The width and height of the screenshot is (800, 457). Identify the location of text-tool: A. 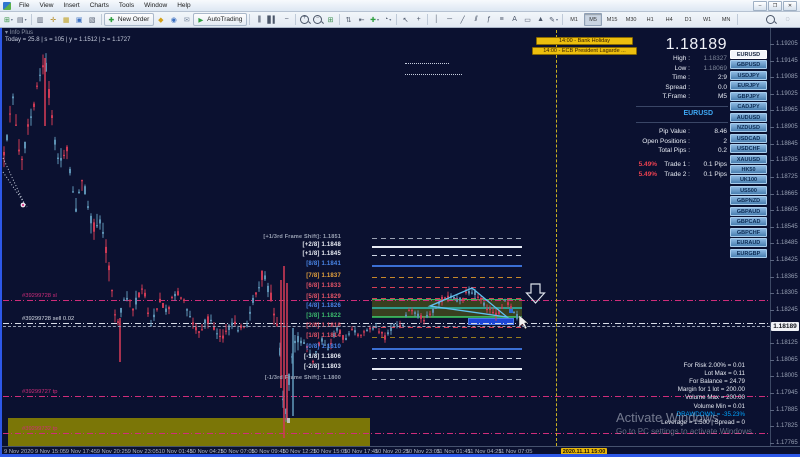
(514, 19).